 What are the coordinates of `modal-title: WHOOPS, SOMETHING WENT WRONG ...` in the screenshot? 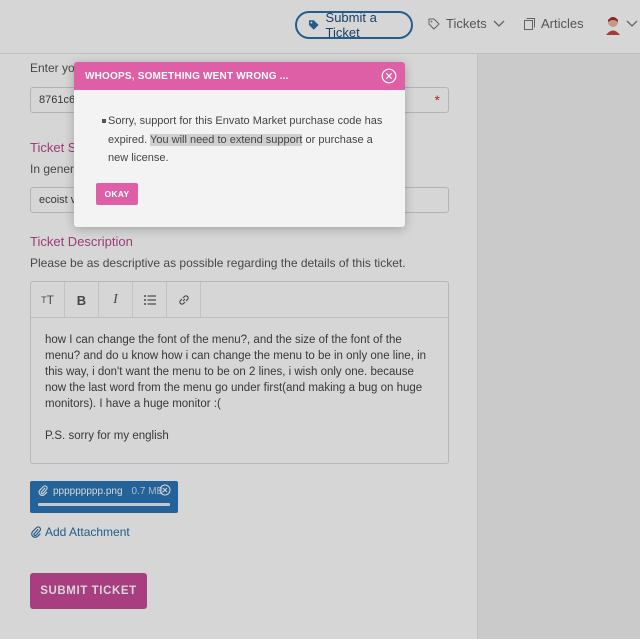 It's located at (187, 76).